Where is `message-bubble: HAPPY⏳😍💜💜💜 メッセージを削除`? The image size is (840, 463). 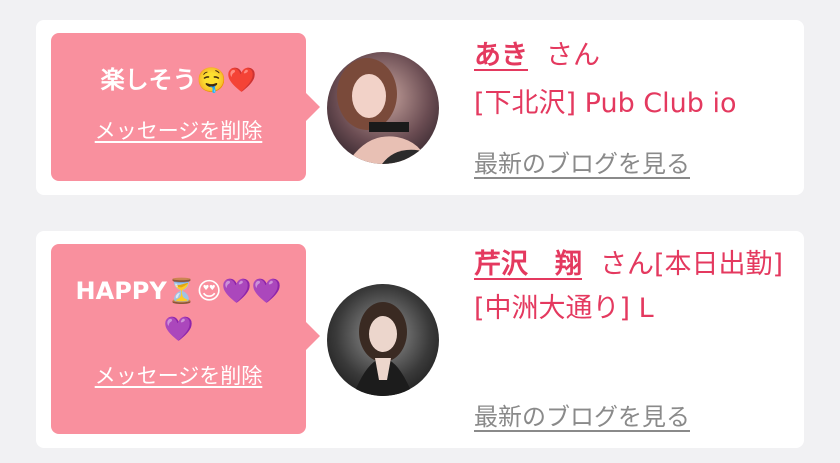
message-bubble: HAPPY⏳😍💜💜💜 メッセージを削除 is located at coordinates (185, 339).